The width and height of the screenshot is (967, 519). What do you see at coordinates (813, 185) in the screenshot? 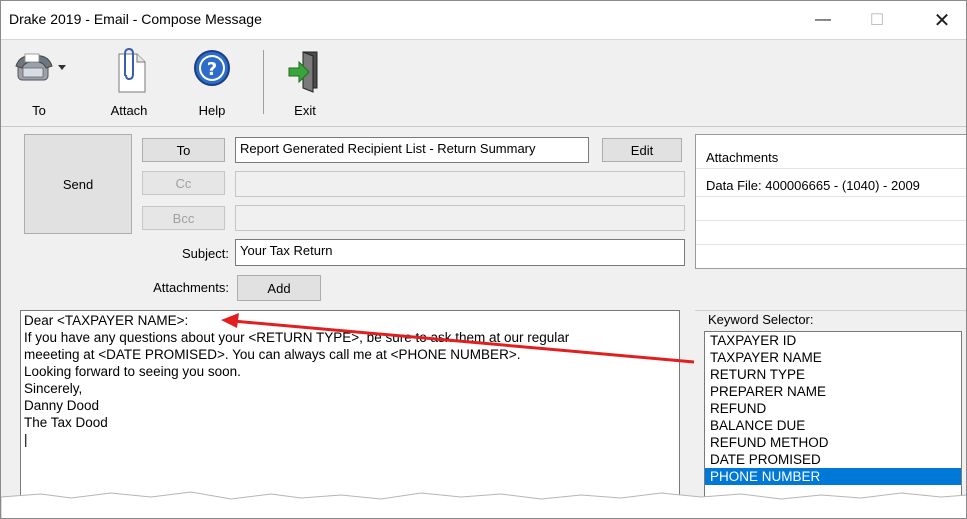
I see `attachment-item: Data File: 400006665 - (1040) - 2009` at bounding box center [813, 185].